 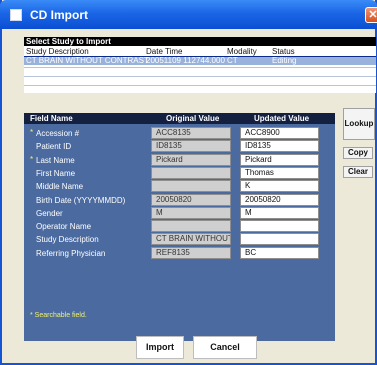 I want to click on title-bar: CD Import ✕, so click(x=188, y=14).